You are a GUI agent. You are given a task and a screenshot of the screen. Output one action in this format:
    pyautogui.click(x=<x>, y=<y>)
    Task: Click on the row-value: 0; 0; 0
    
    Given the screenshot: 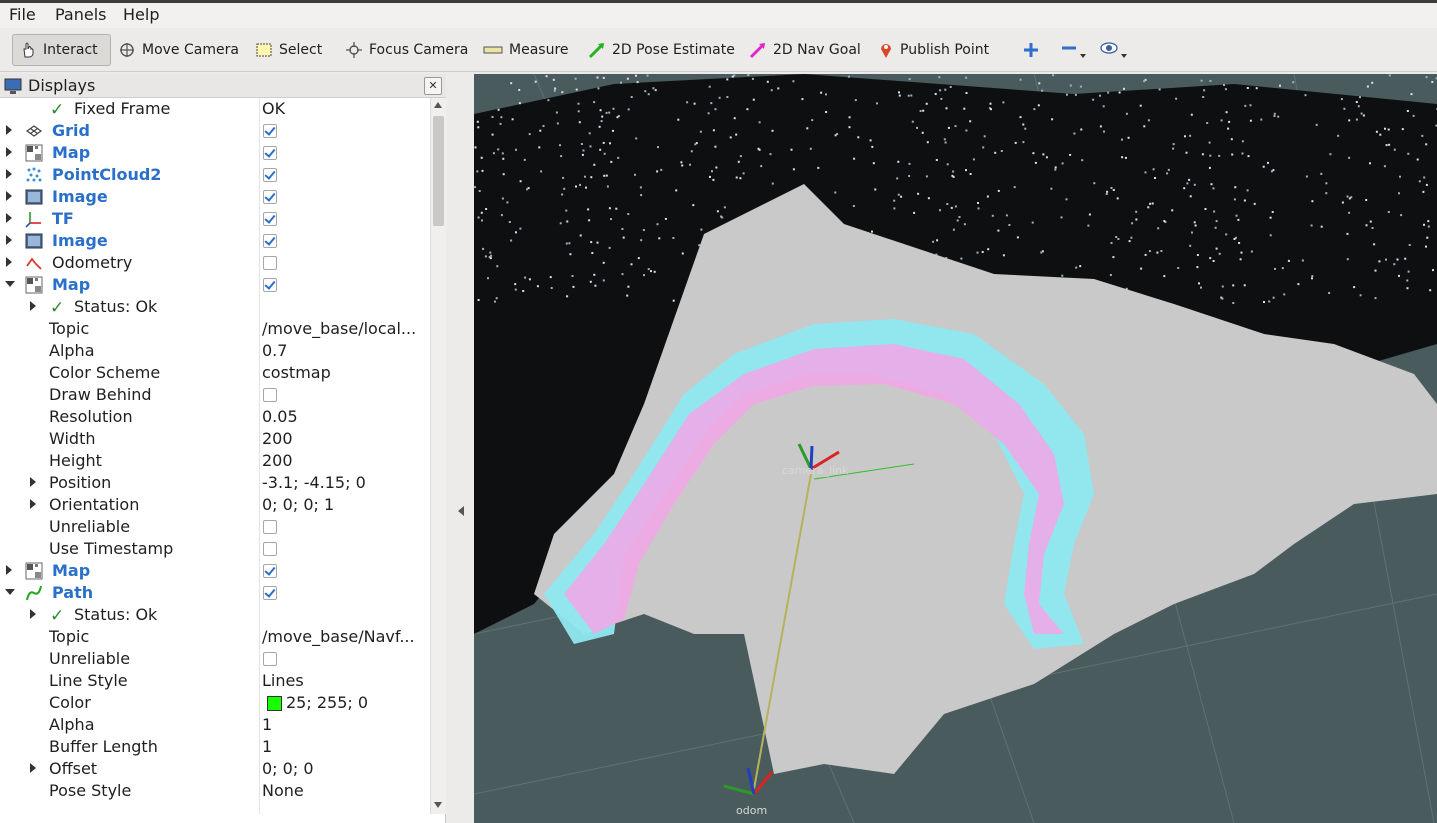 What is the action you would take?
    pyautogui.click(x=344, y=768)
    